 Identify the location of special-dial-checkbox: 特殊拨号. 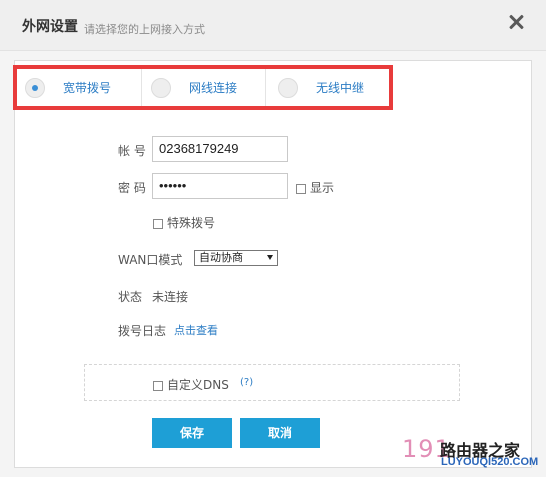
(184, 222).